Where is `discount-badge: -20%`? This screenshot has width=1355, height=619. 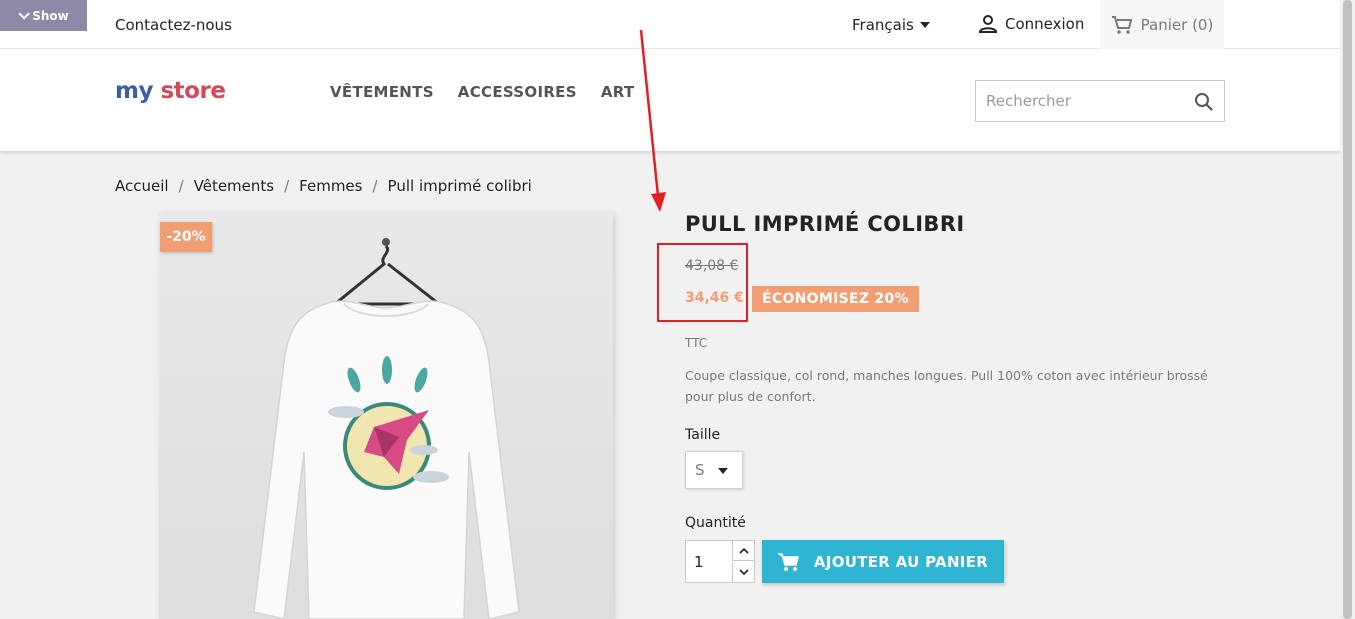 discount-badge: -20% is located at coordinates (186, 237).